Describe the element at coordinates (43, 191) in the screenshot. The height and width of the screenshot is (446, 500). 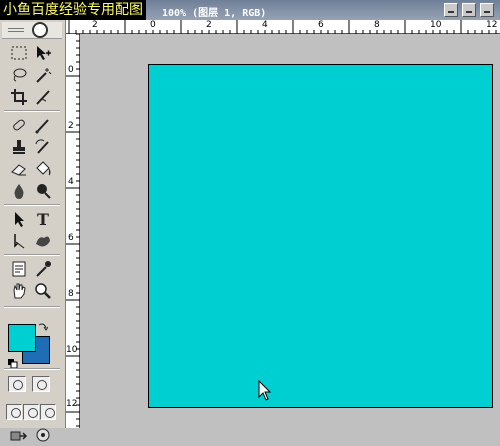
I see `dodge-tool-icon` at that location.